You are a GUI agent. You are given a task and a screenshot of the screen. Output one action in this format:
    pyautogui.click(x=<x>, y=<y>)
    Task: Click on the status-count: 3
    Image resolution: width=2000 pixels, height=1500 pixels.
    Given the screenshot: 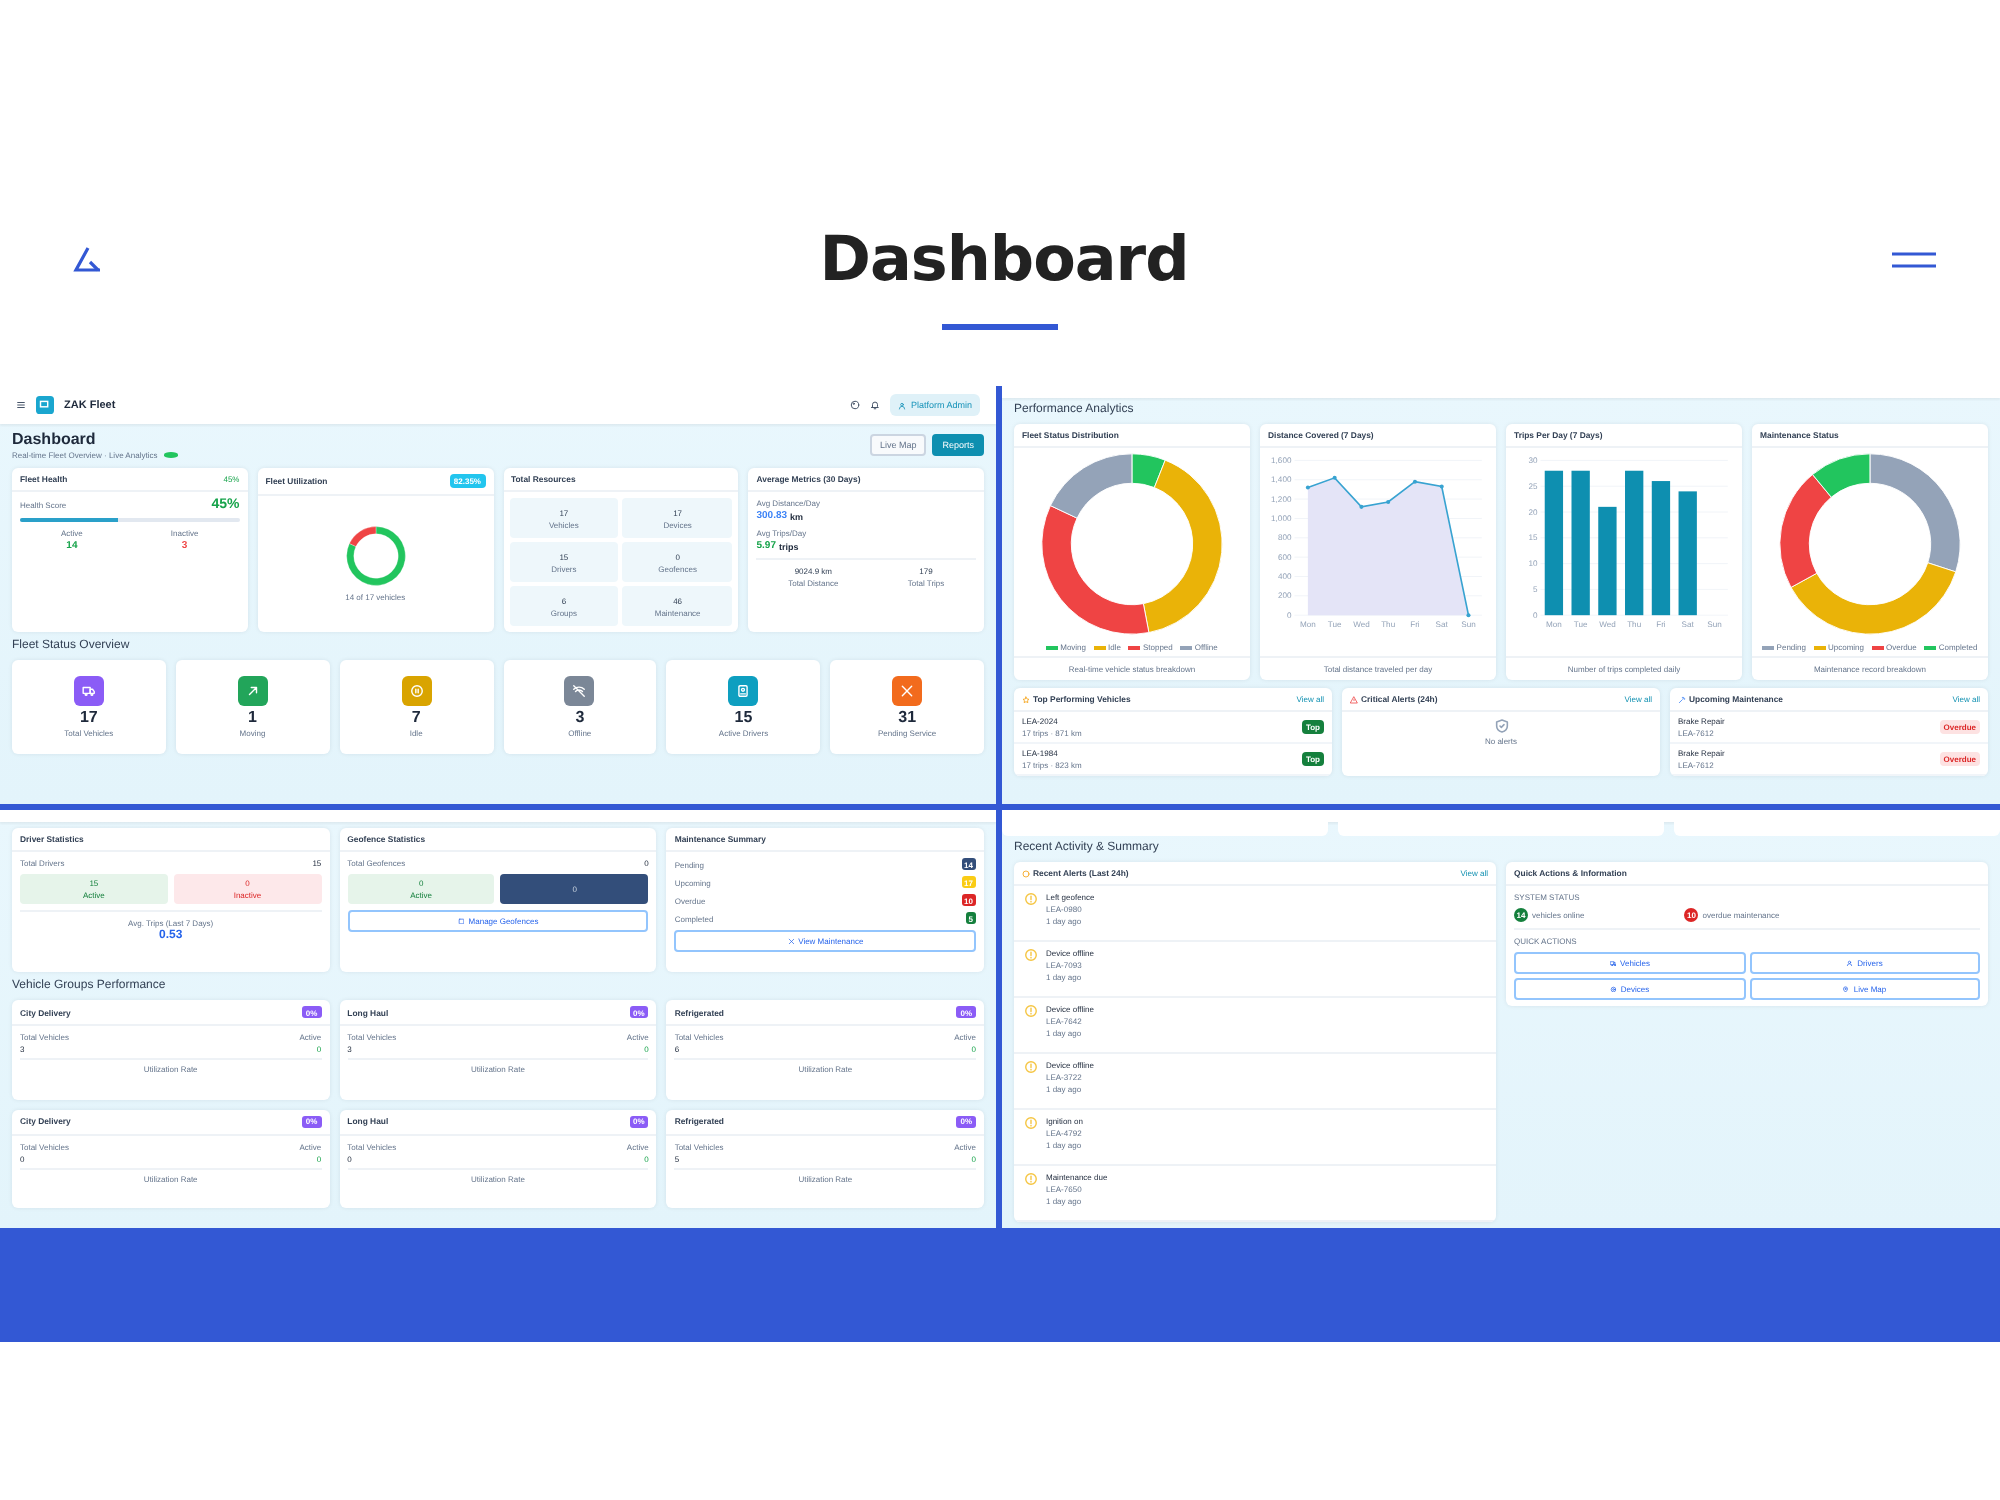 What is the action you would take?
    pyautogui.click(x=580, y=717)
    